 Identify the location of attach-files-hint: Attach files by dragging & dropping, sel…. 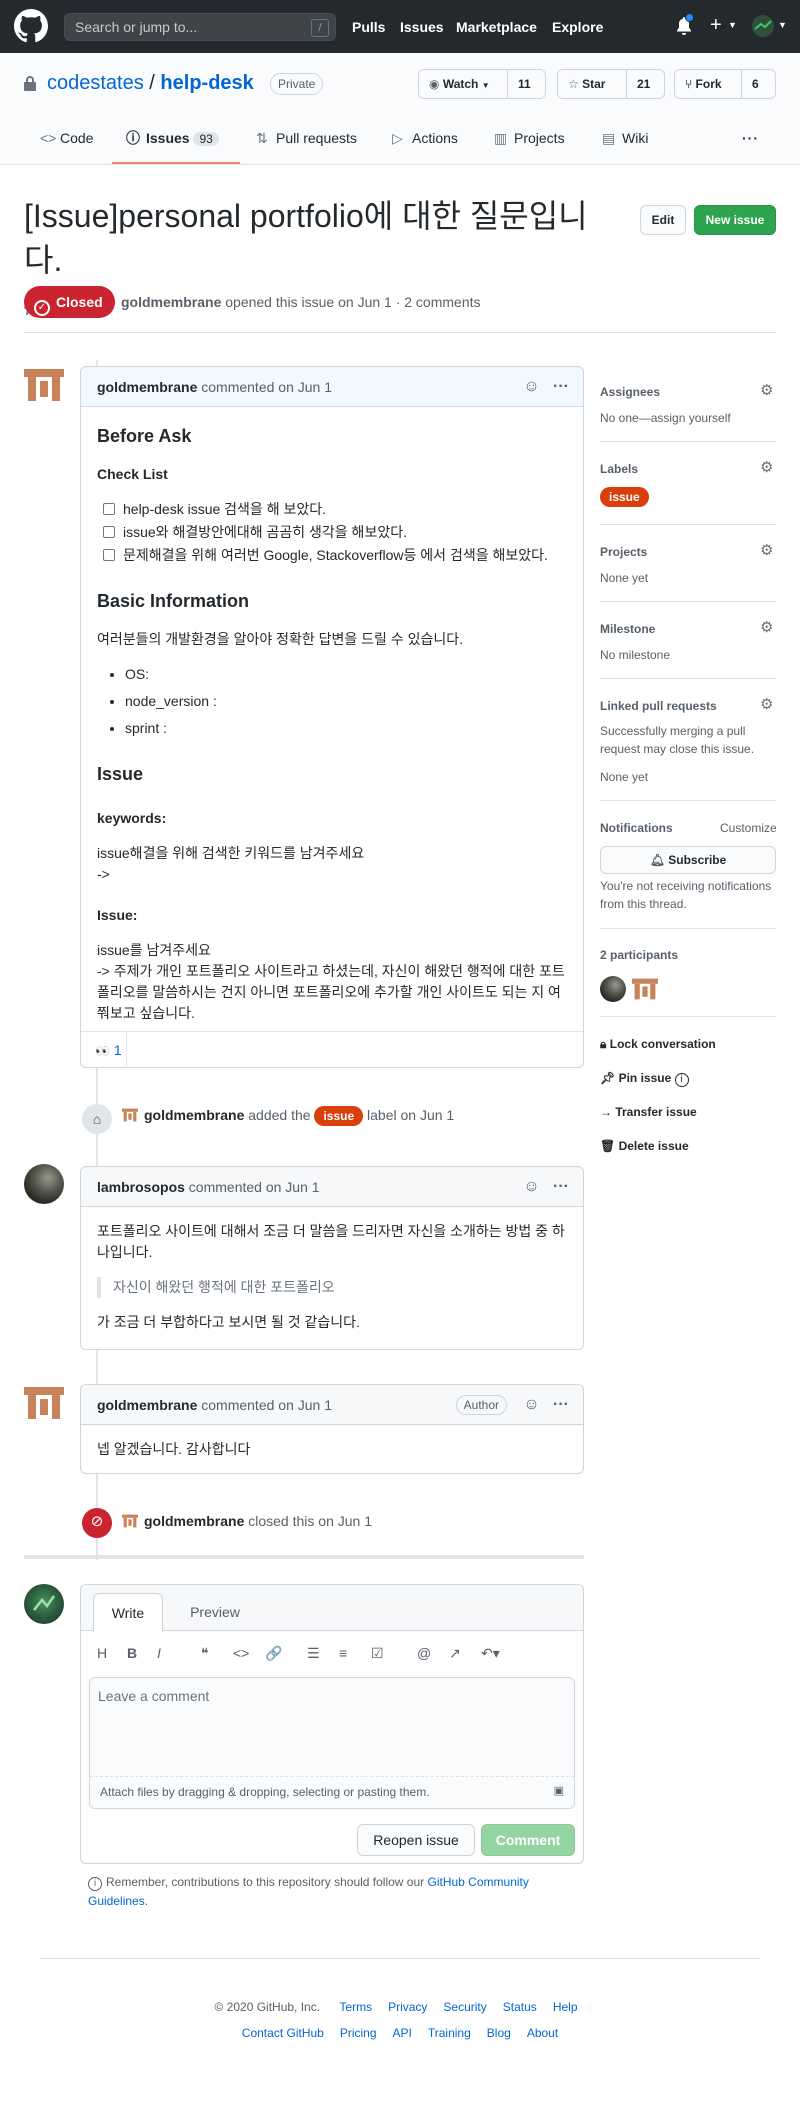
(332, 1792).